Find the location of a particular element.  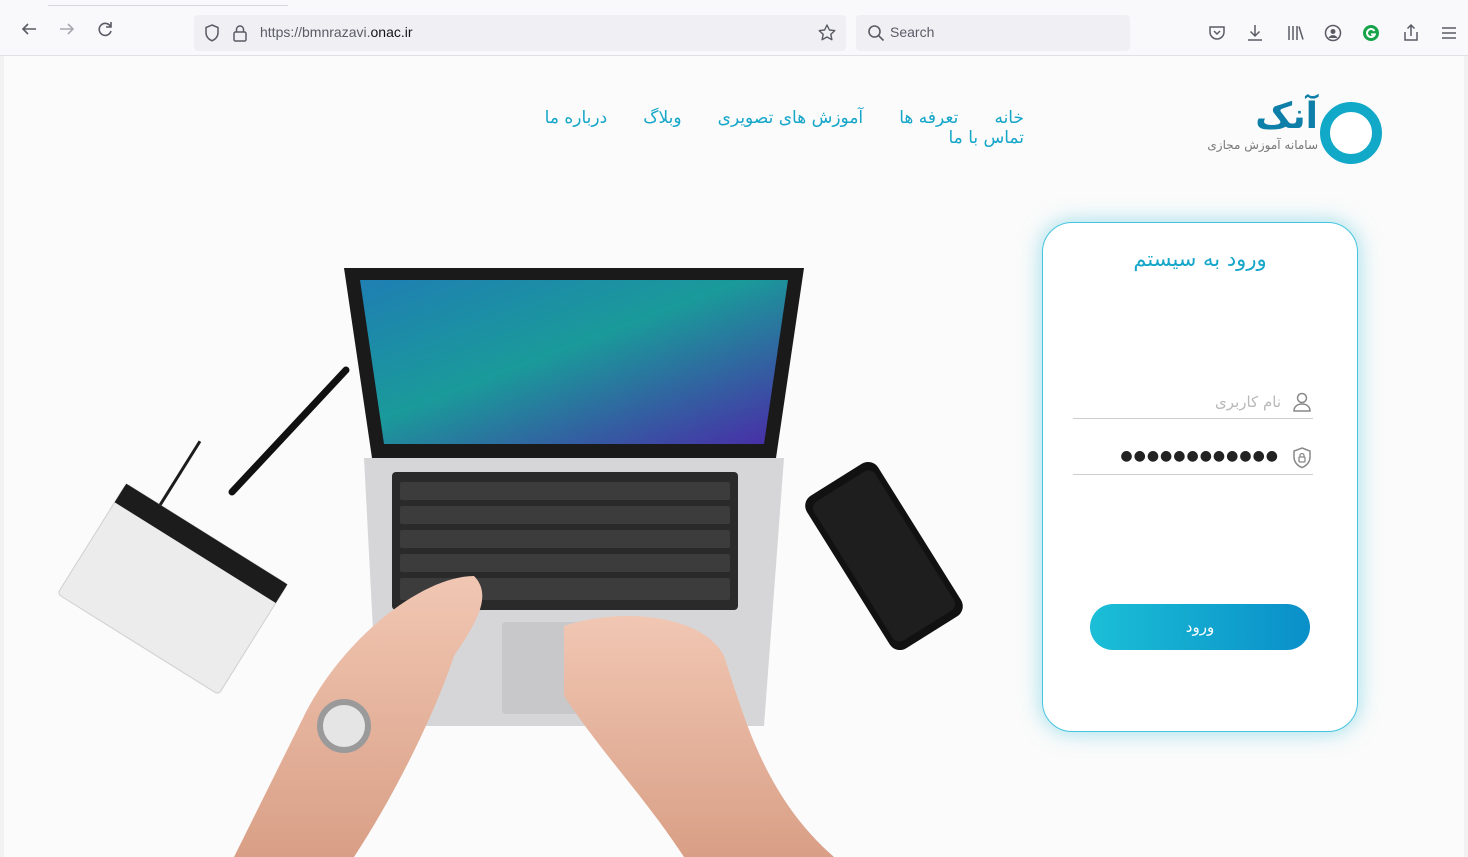

share-icon is located at coordinates (1411, 33).